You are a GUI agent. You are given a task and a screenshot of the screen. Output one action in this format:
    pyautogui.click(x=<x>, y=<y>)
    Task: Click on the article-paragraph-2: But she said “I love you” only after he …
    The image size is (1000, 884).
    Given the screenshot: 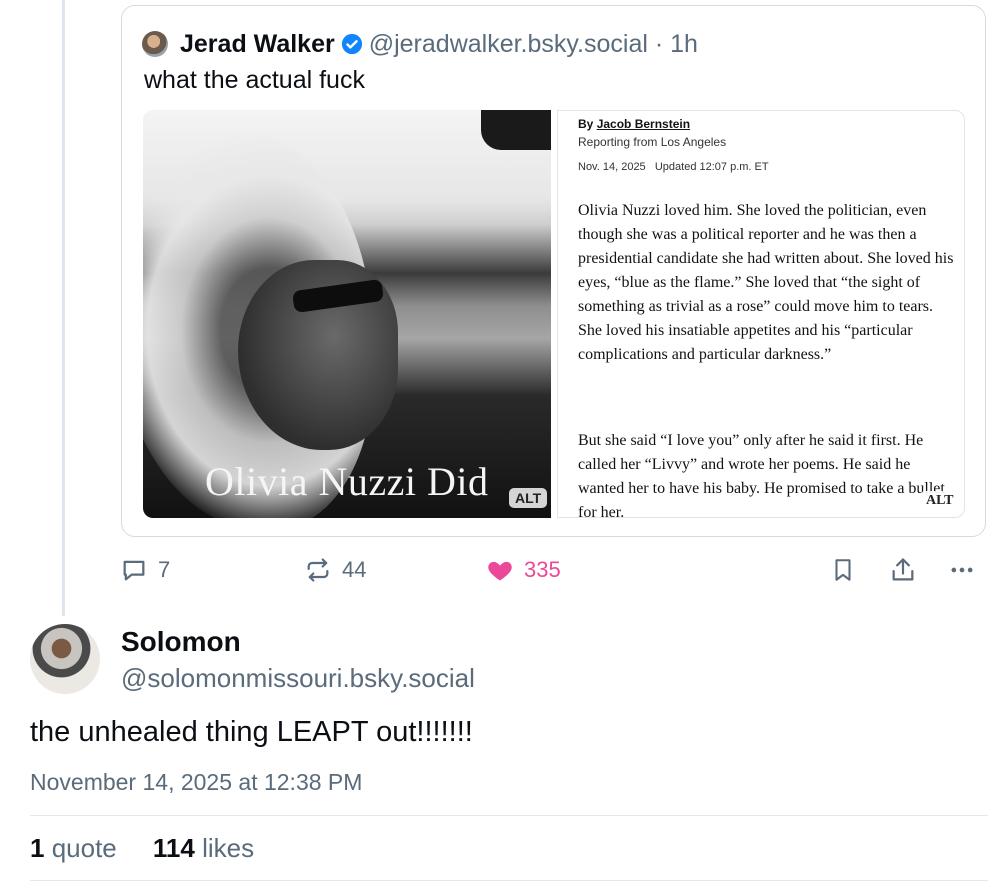 What is the action you would take?
    pyautogui.click(x=761, y=475)
    